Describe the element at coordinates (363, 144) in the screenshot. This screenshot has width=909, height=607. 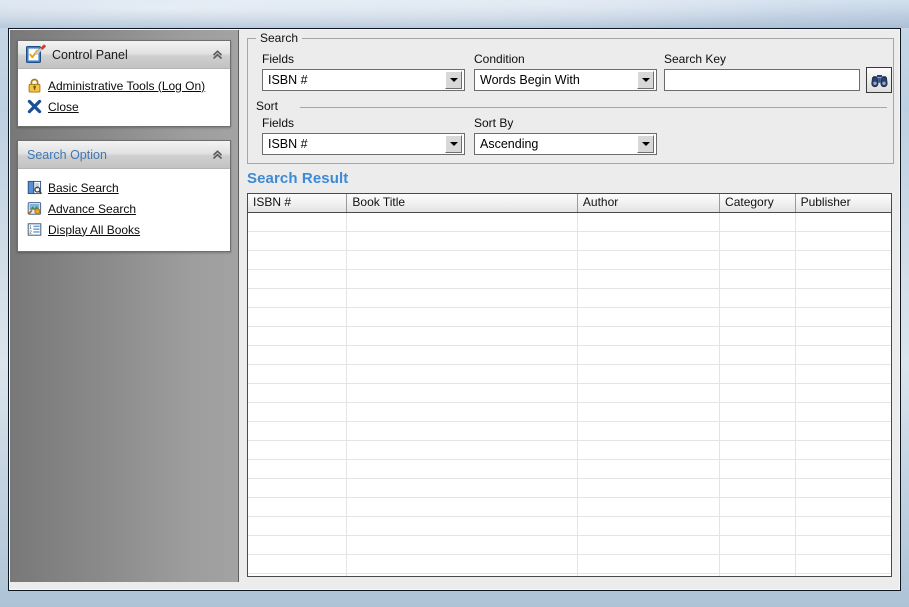
I see `sort-fields-select: ISBN #` at that location.